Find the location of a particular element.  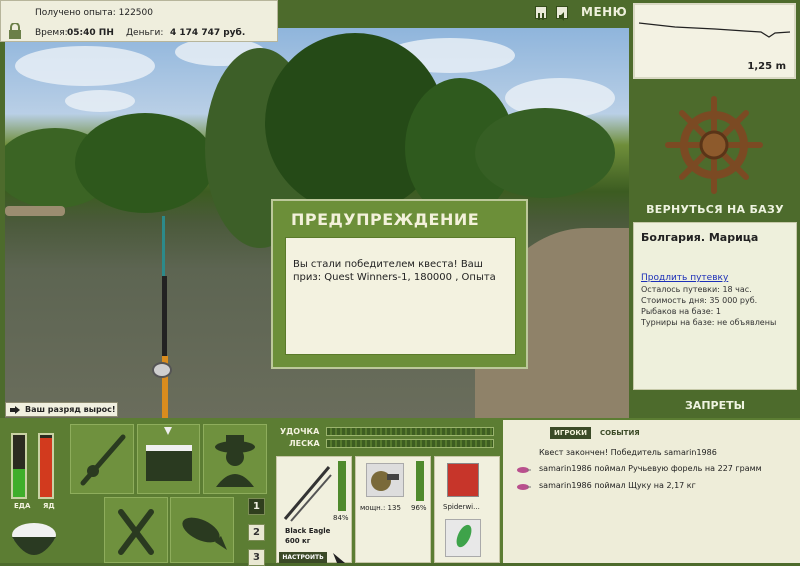

rod-image-icon is located at coordinates (307, 494).